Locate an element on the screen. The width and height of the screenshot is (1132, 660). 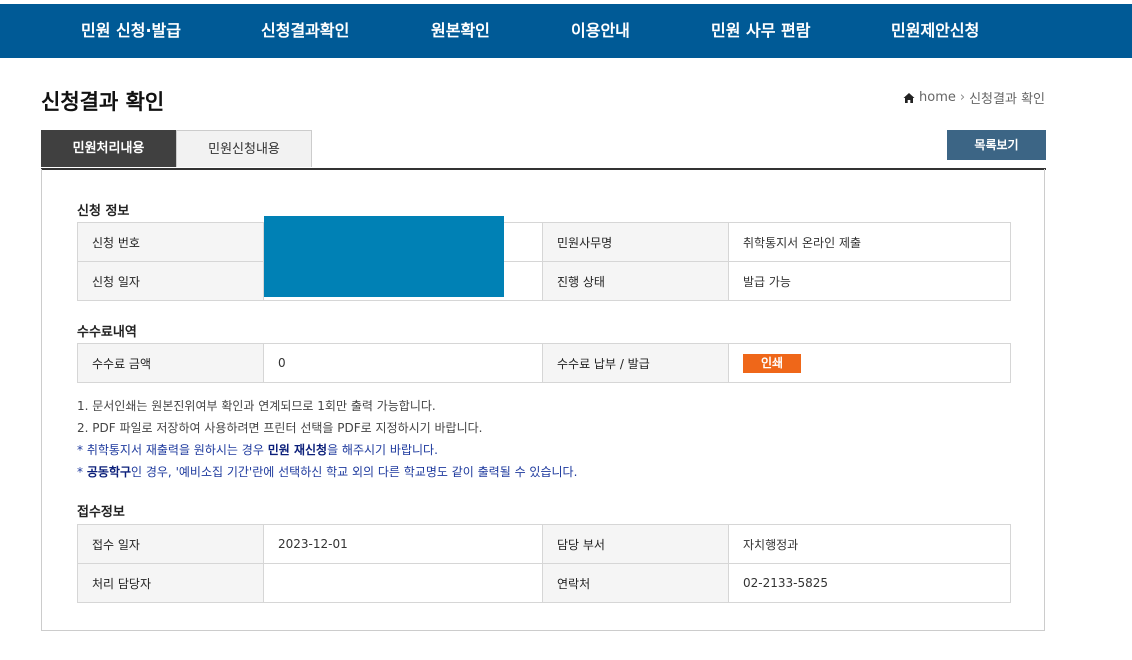
tab-application-details: 민원신청내용 is located at coordinates (244, 148).